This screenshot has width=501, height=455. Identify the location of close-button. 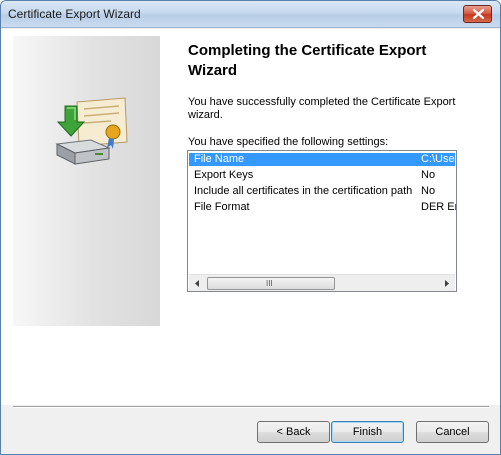
(477, 14).